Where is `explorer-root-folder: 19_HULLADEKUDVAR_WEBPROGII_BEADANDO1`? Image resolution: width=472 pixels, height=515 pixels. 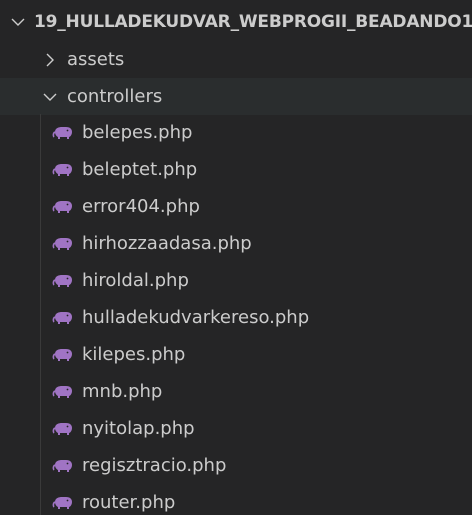 explorer-root-folder: 19_HULLADEKUDVAR_WEBPROGII_BEADANDO1 is located at coordinates (236, 22).